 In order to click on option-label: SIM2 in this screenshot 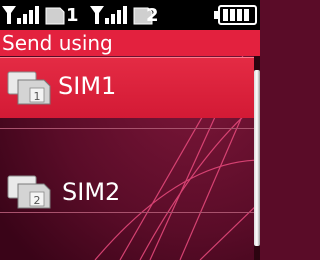, I will do `click(91, 192)`.